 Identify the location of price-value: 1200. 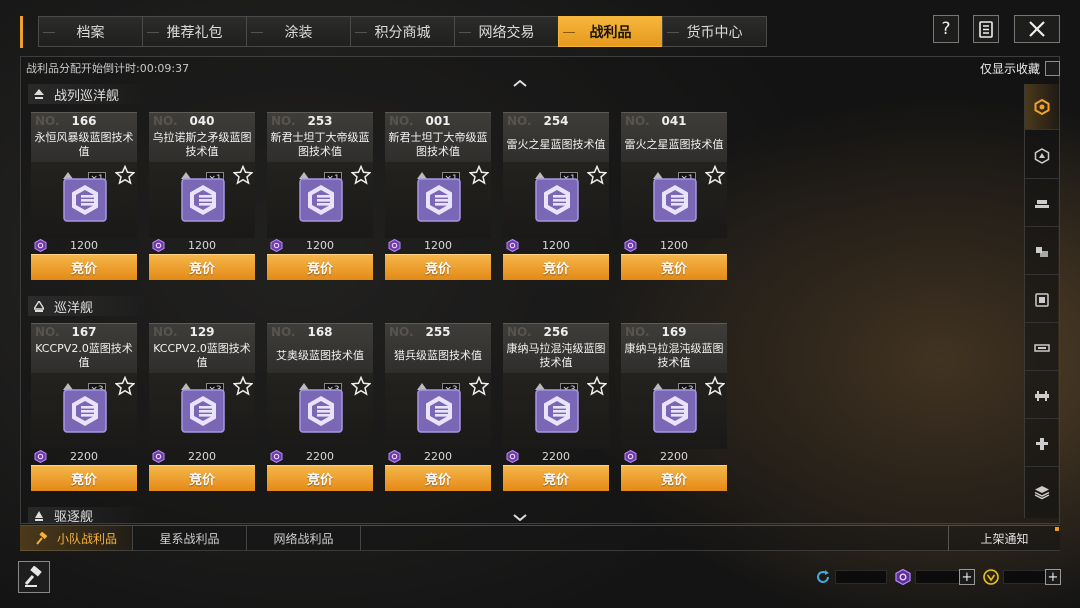
(674, 245).